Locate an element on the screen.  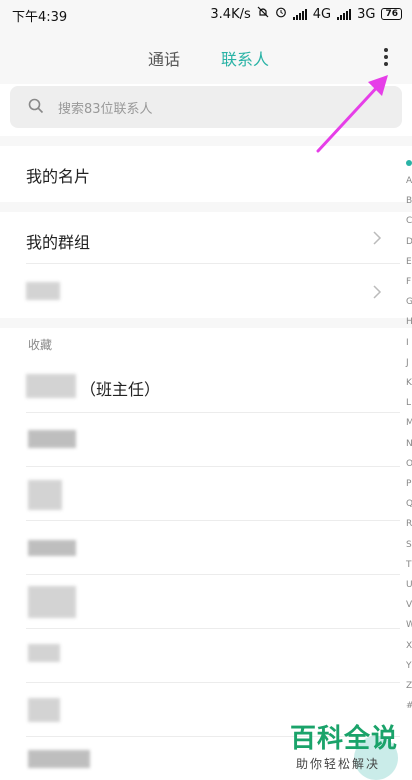
index-letter: D is located at coordinates (409, 242).